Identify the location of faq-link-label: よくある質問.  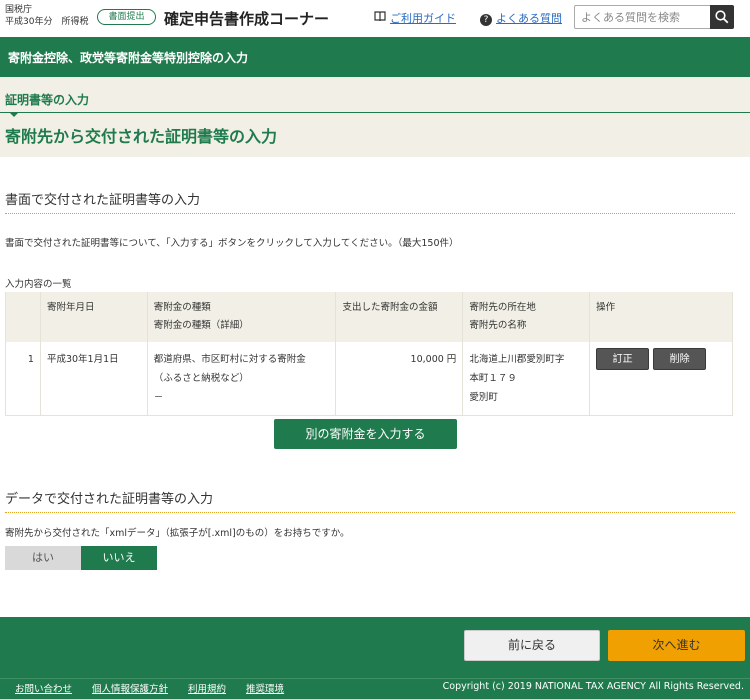
(529, 18).